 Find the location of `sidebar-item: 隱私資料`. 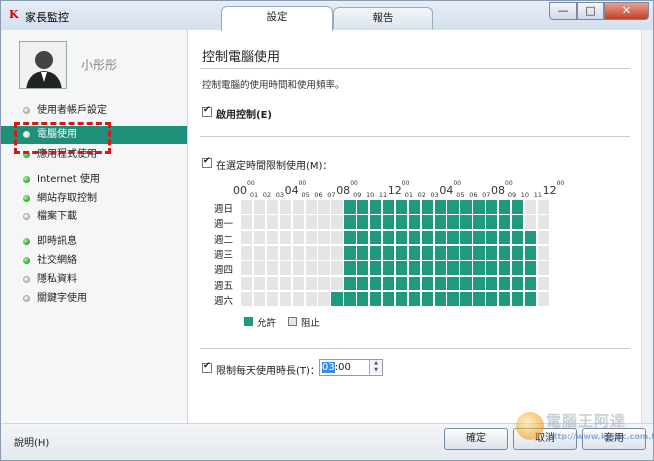

sidebar-item: 隱私資料 is located at coordinates (94, 280).